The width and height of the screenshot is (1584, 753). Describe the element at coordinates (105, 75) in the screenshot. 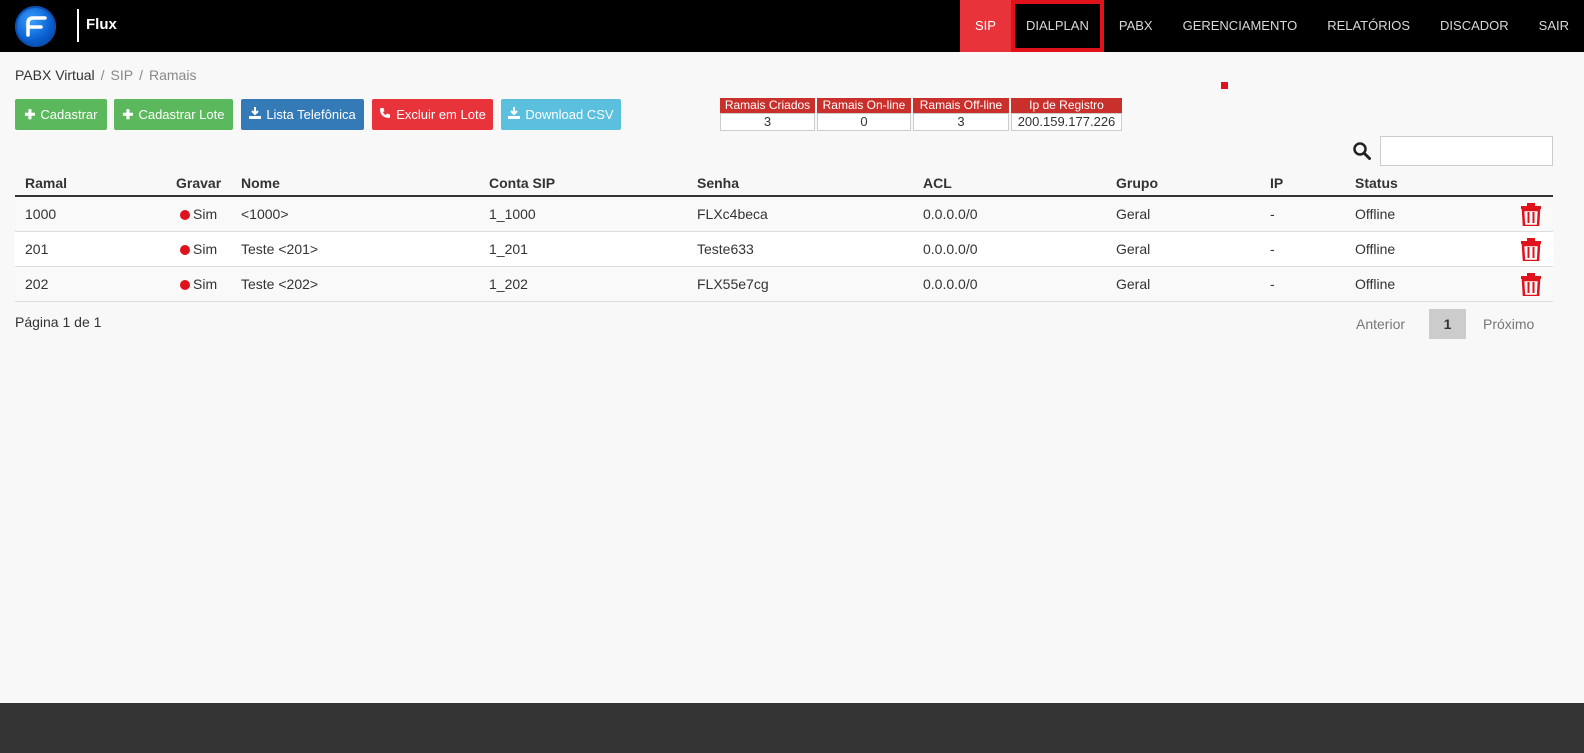

I see `breadcrumb: PABX Virtual / SIP / Ramais` at that location.